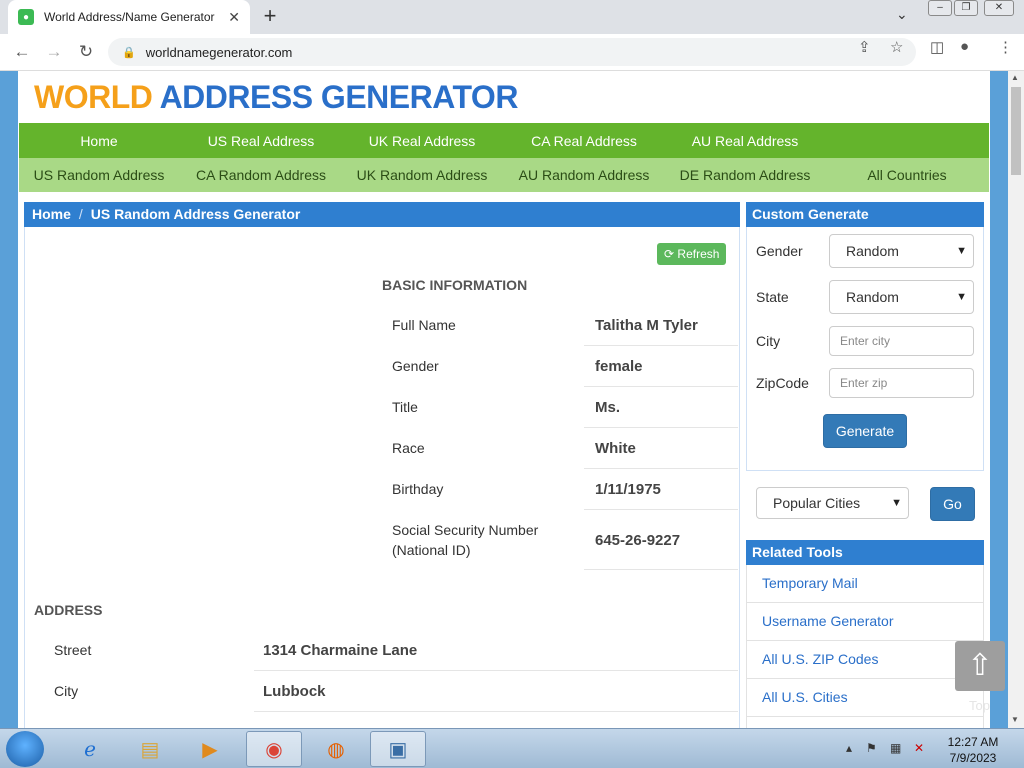 The height and width of the screenshot is (768, 1024). Describe the element at coordinates (768, 341) in the screenshot. I see `city-label: City` at that location.